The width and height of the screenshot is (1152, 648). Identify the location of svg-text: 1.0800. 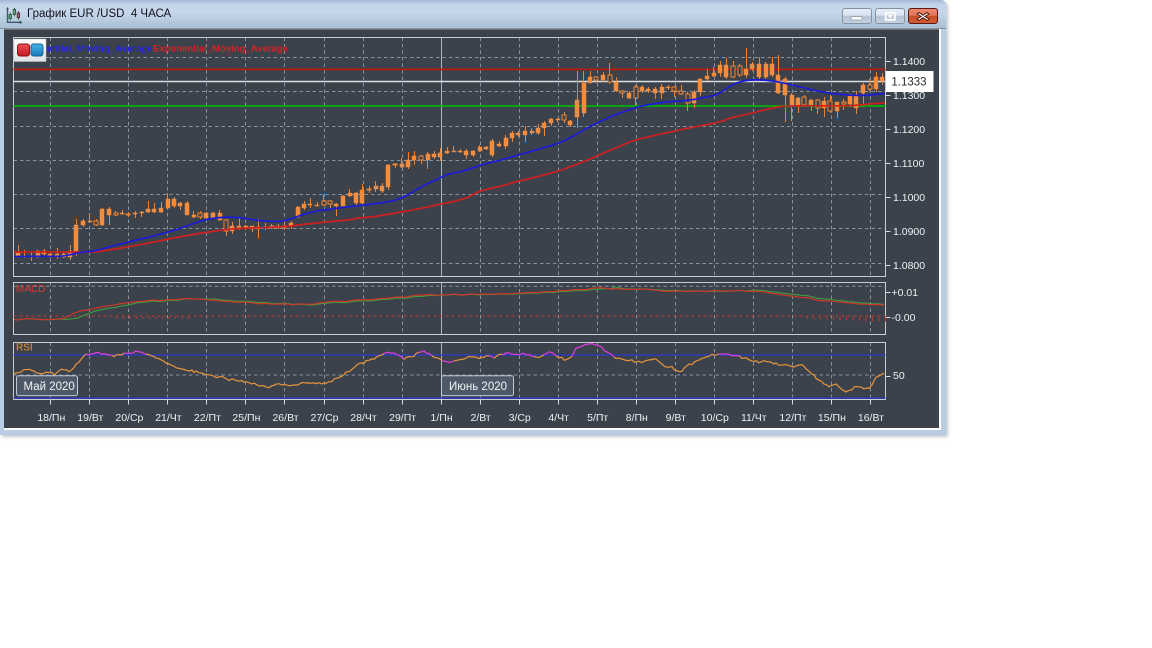
(909, 266).